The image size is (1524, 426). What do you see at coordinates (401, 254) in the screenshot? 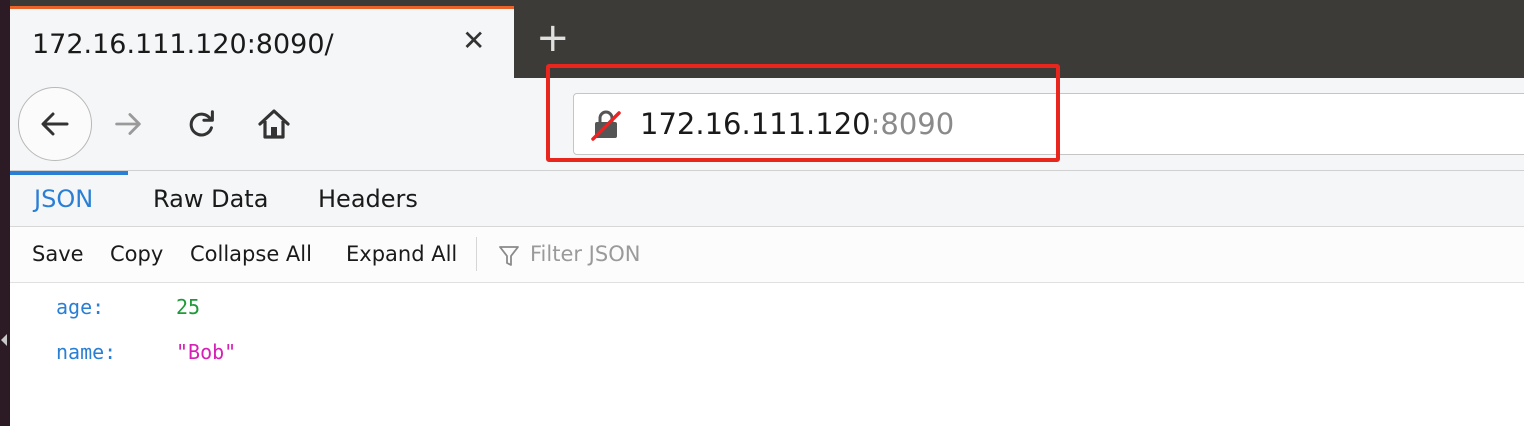
I see `expand-all-button: Expand All` at bounding box center [401, 254].